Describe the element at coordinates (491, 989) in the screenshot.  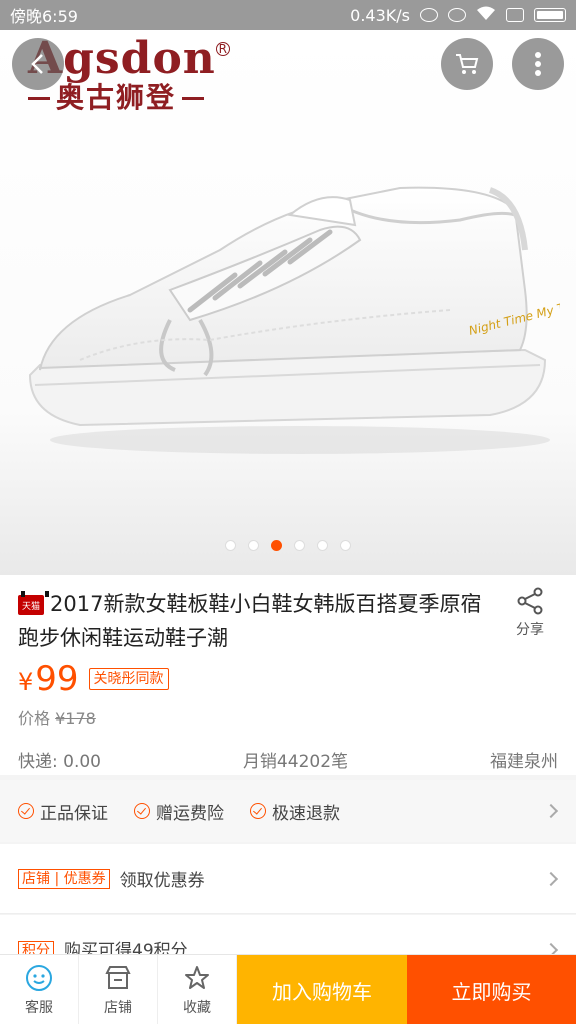
I see `buy-now-button: 立即购买` at that location.